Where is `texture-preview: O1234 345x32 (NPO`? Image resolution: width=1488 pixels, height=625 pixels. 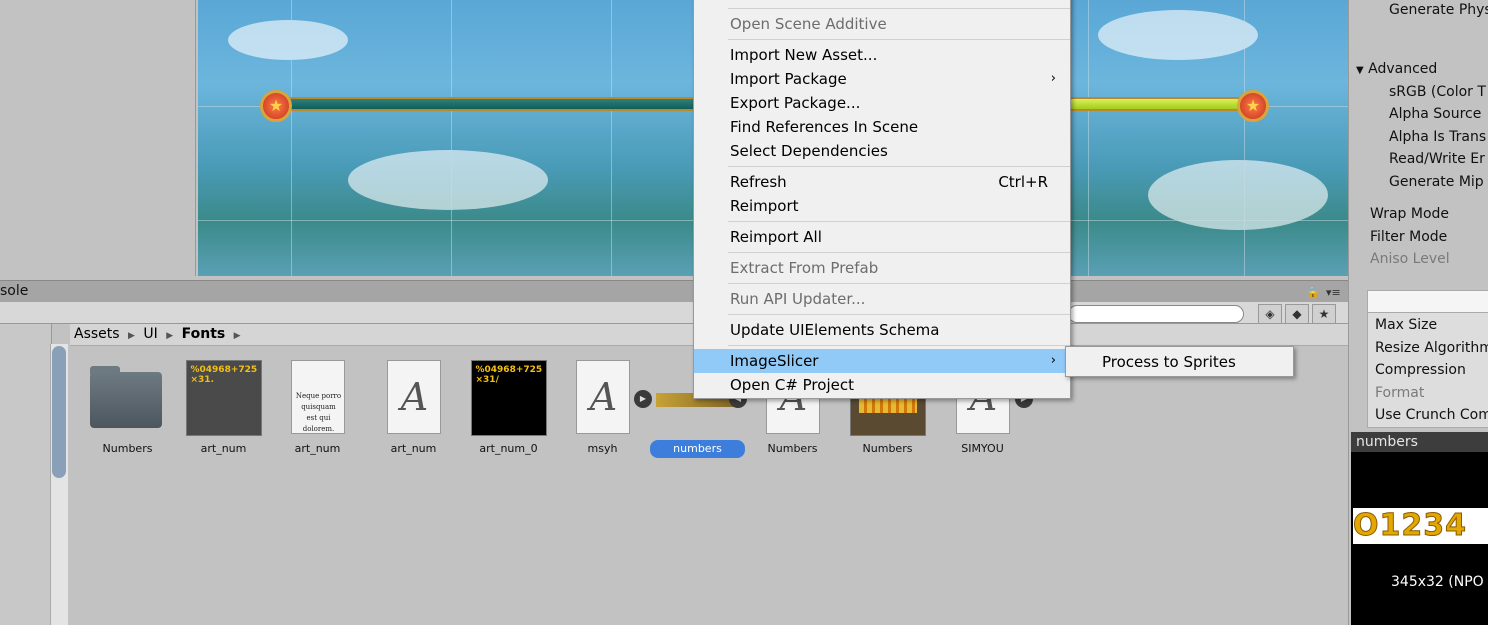
texture-preview: O1234 345x32 (NPO is located at coordinates (1419, 538).